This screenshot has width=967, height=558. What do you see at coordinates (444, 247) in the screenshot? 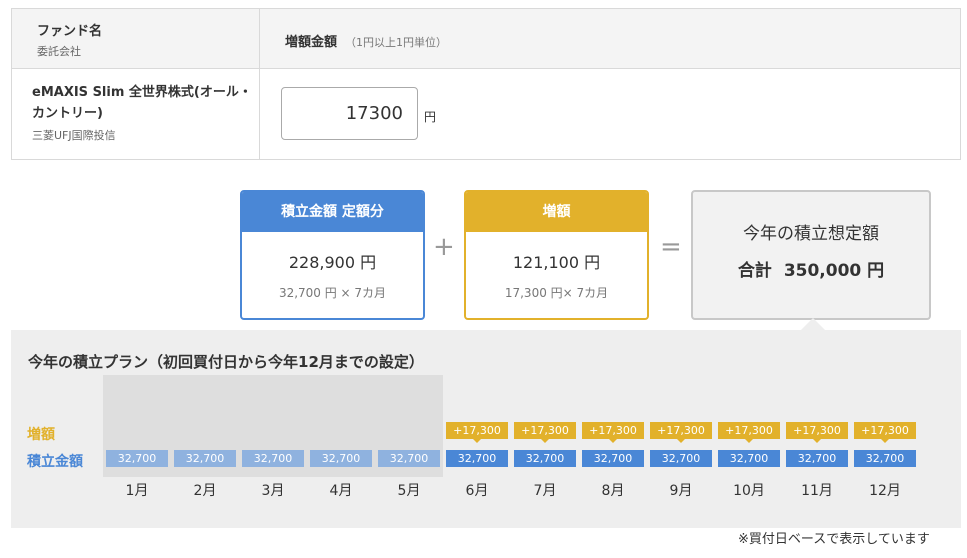
I see `plus-sign: +` at bounding box center [444, 247].